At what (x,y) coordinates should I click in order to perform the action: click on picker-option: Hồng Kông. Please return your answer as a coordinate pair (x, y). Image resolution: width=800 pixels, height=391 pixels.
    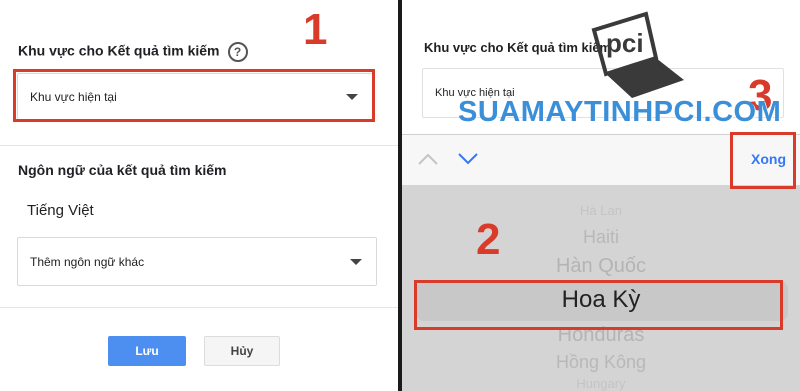
    Looking at the image, I should click on (601, 362).